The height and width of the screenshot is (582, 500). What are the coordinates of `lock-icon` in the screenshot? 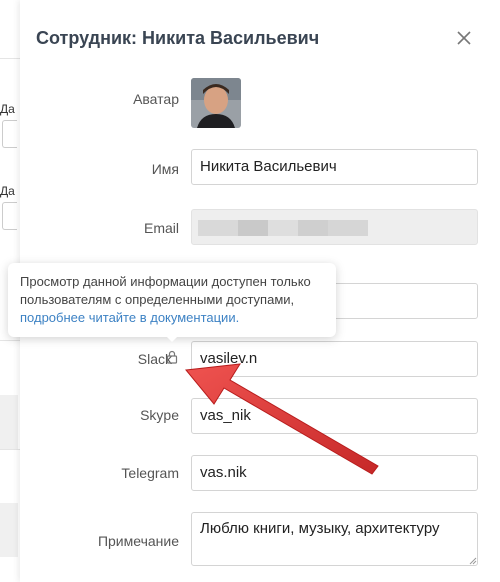 It's located at (172, 357).